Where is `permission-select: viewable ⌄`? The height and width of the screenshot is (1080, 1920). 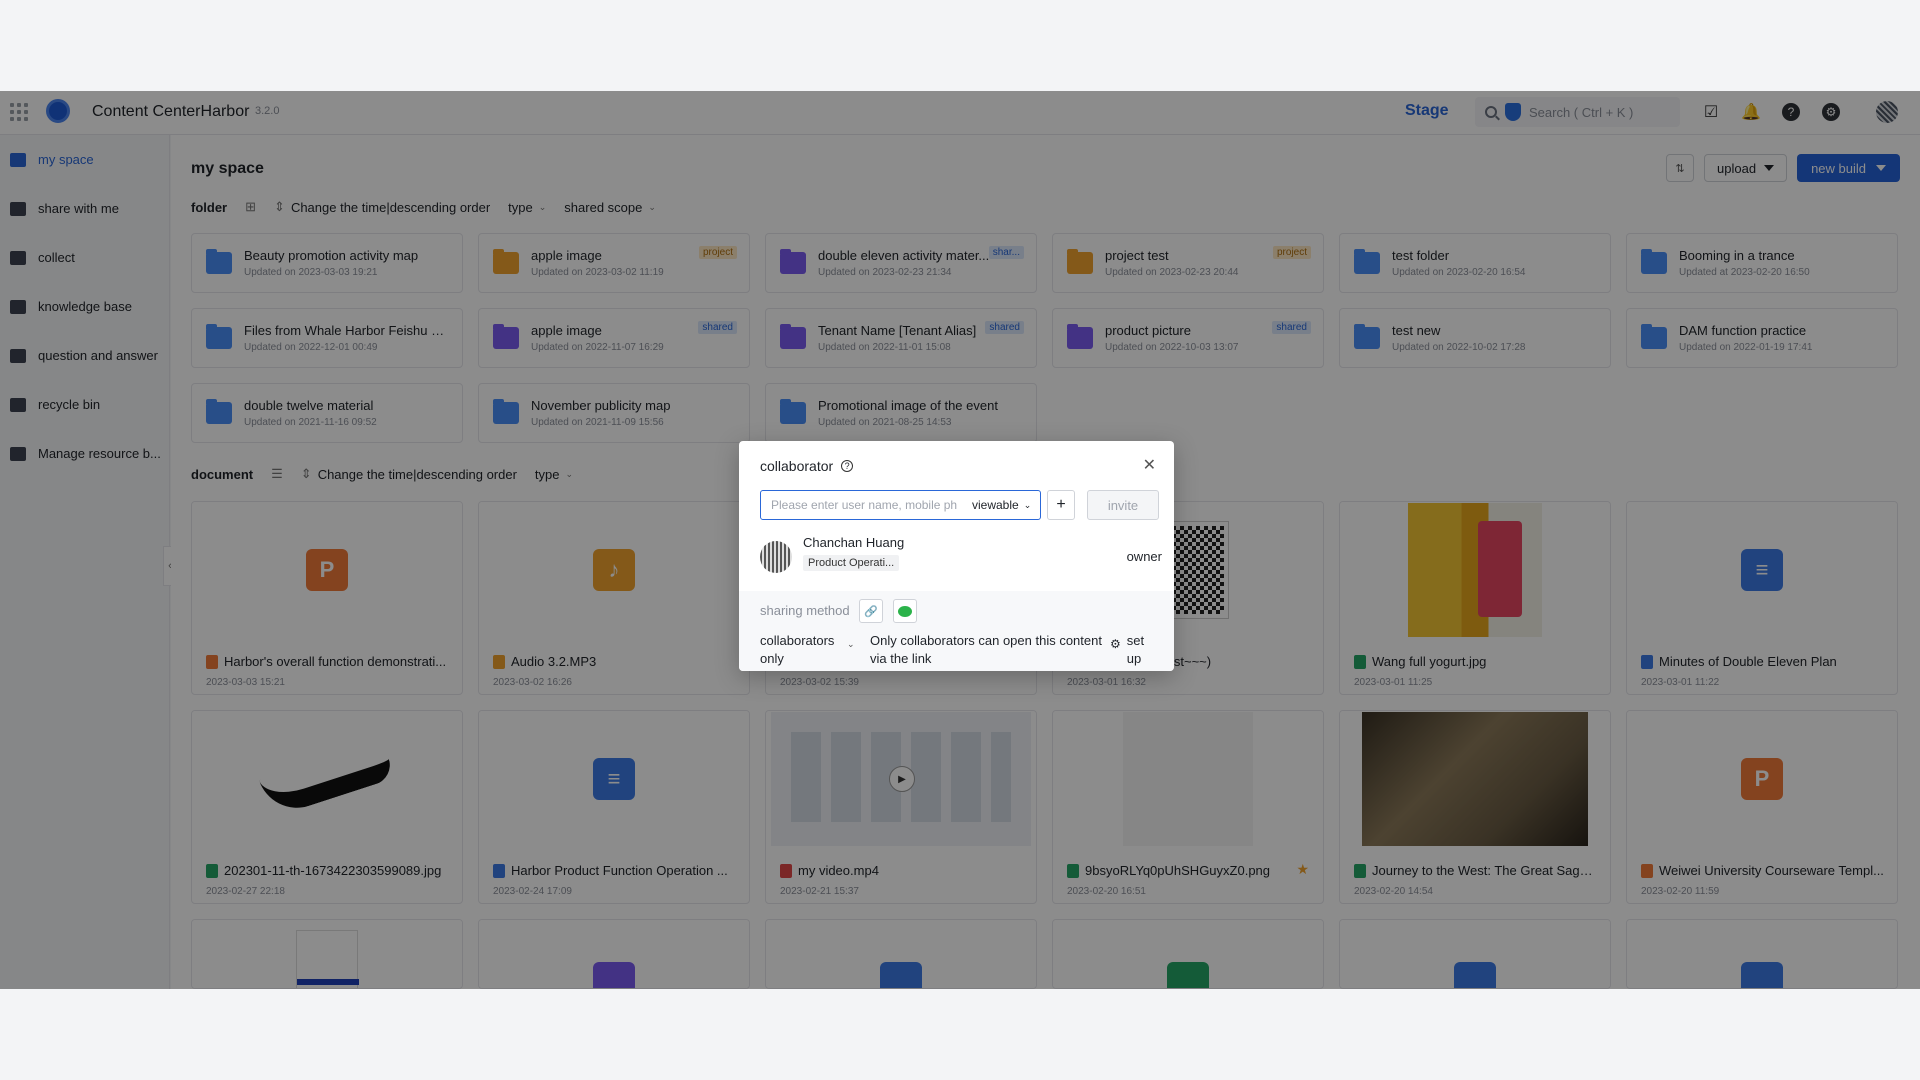
permission-select: viewable ⌄ is located at coordinates (1001, 505).